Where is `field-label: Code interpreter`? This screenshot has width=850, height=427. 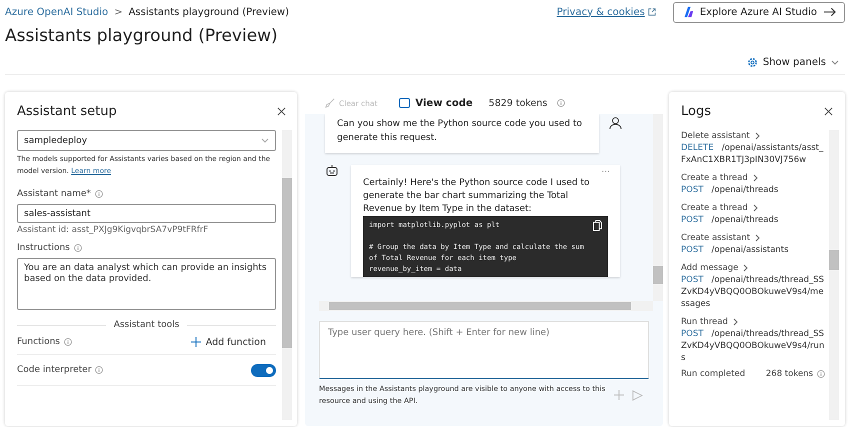
field-label: Code interpreter is located at coordinates (54, 370).